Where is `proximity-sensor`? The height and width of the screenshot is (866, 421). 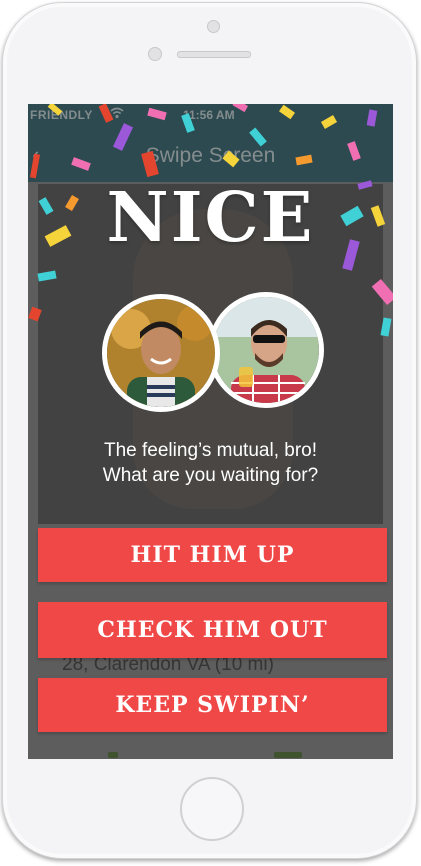 proximity-sensor is located at coordinates (155, 54).